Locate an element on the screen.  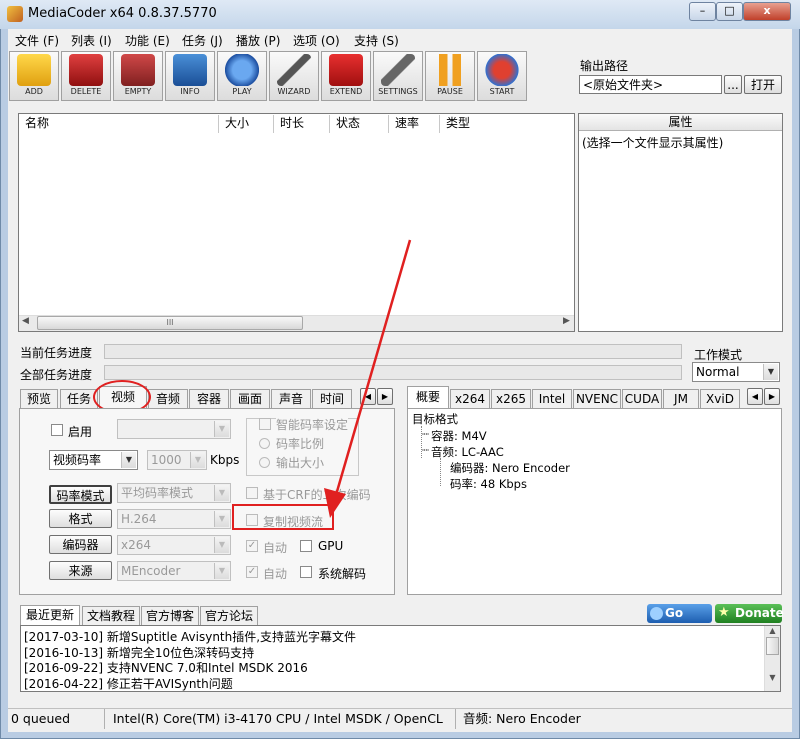
right-tab-next-icon: ▶ is located at coordinates (772, 396).